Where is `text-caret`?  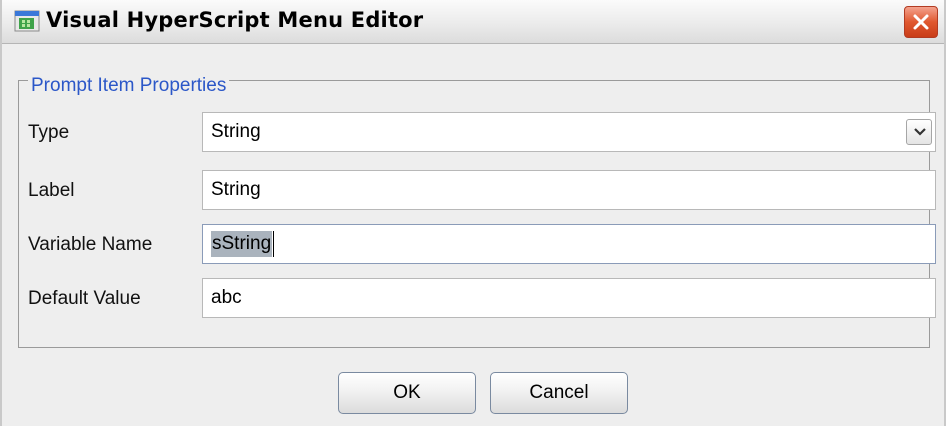 text-caret is located at coordinates (274, 243).